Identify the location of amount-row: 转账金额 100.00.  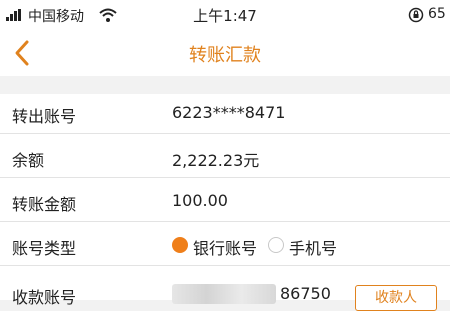
(225, 202).